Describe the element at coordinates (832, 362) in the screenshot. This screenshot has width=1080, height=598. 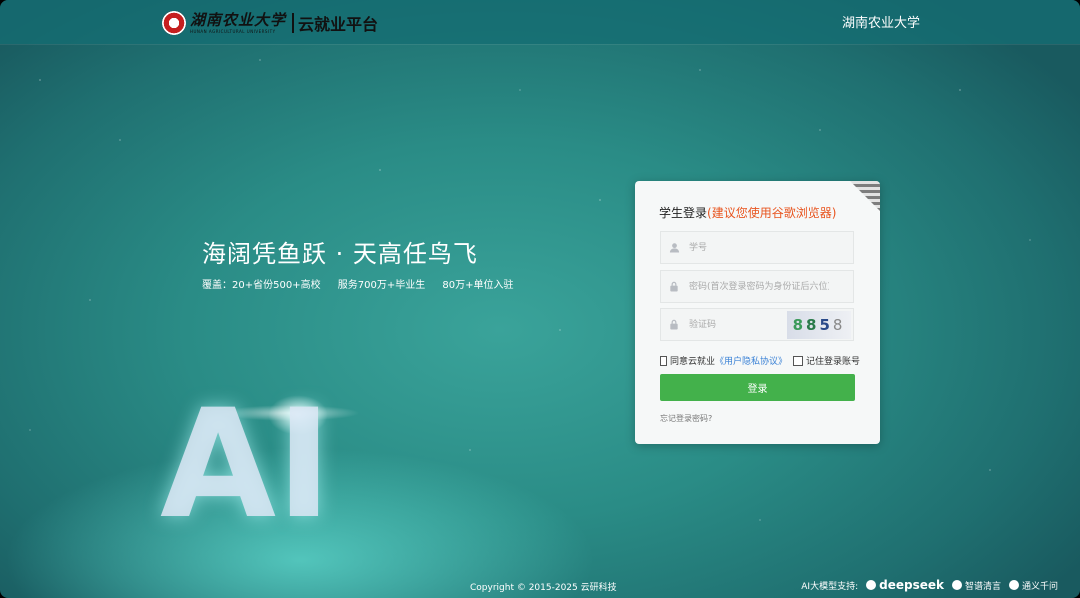
I see `remember-label: 记住登录账号` at that location.